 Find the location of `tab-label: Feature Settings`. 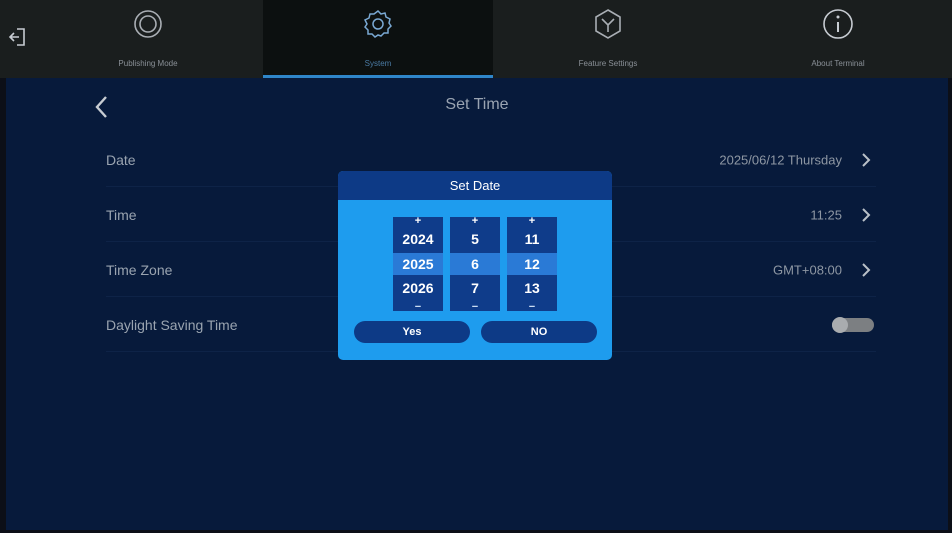

tab-label: Feature Settings is located at coordinates (608, 63).